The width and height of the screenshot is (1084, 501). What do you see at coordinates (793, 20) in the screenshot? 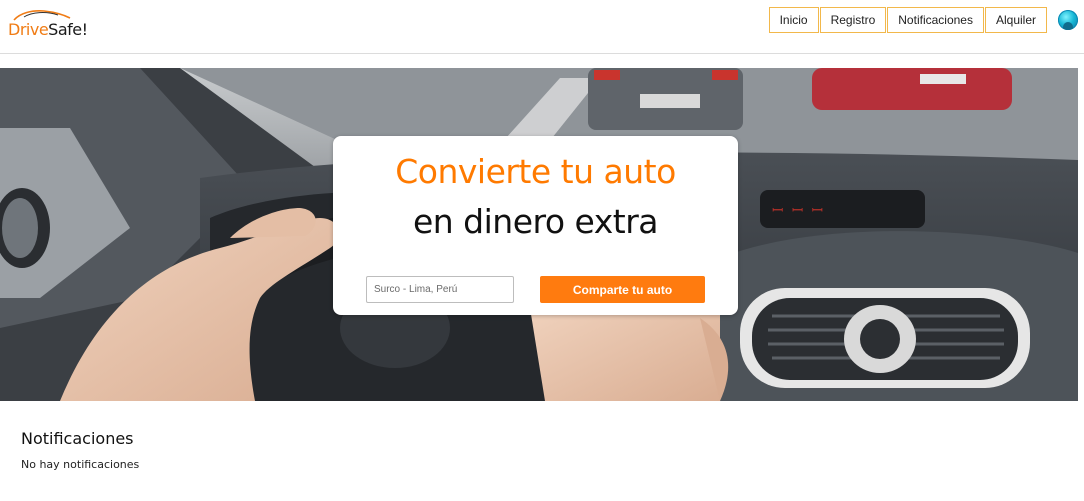
I see `nav-inicio: Inicio` at bounding box center [793, 20].